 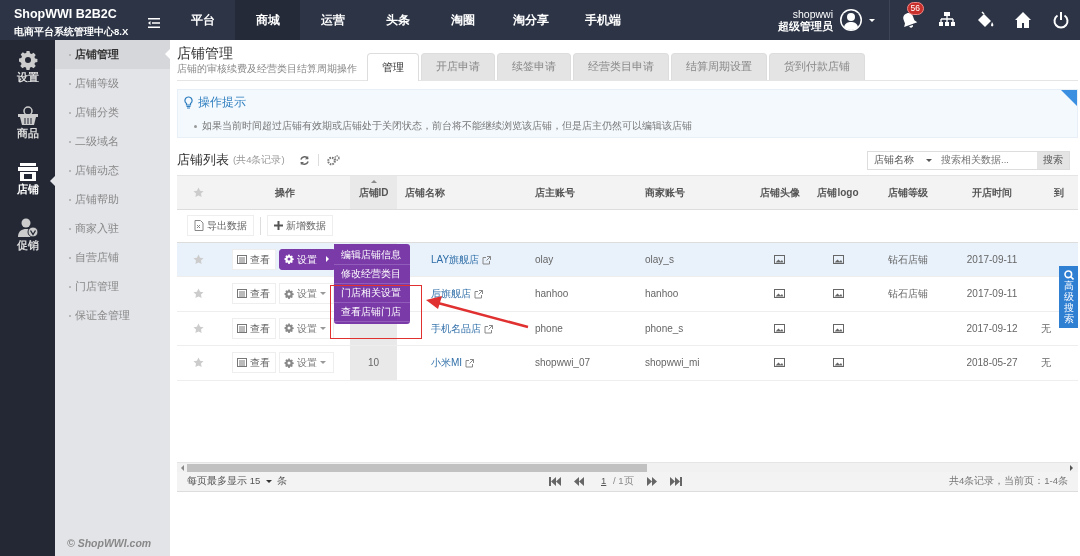 What do you see at coordinates (1053, 160) in the screenshot?
I see `search-button: 搜索` at bounding box center [1053, 160].